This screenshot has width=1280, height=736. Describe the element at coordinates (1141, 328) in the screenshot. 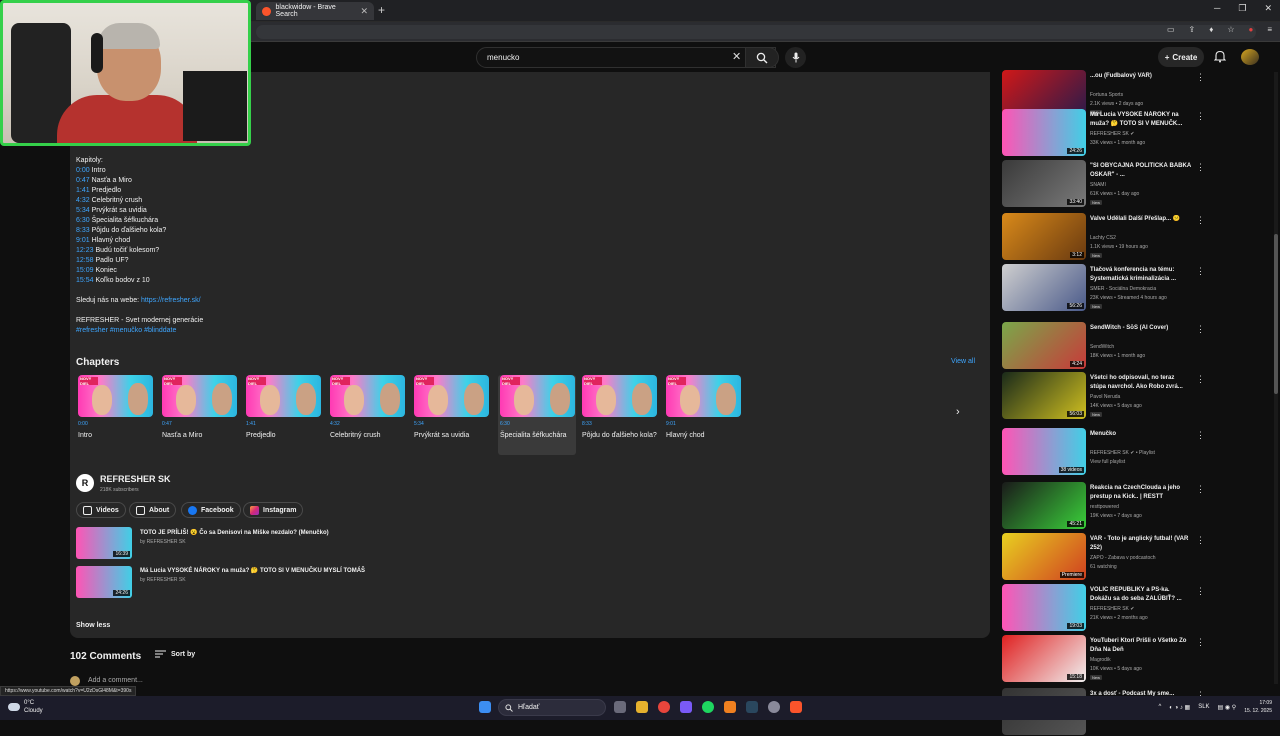

I see `video-title: SendWitch - SōS (AI Cover)` at that location.